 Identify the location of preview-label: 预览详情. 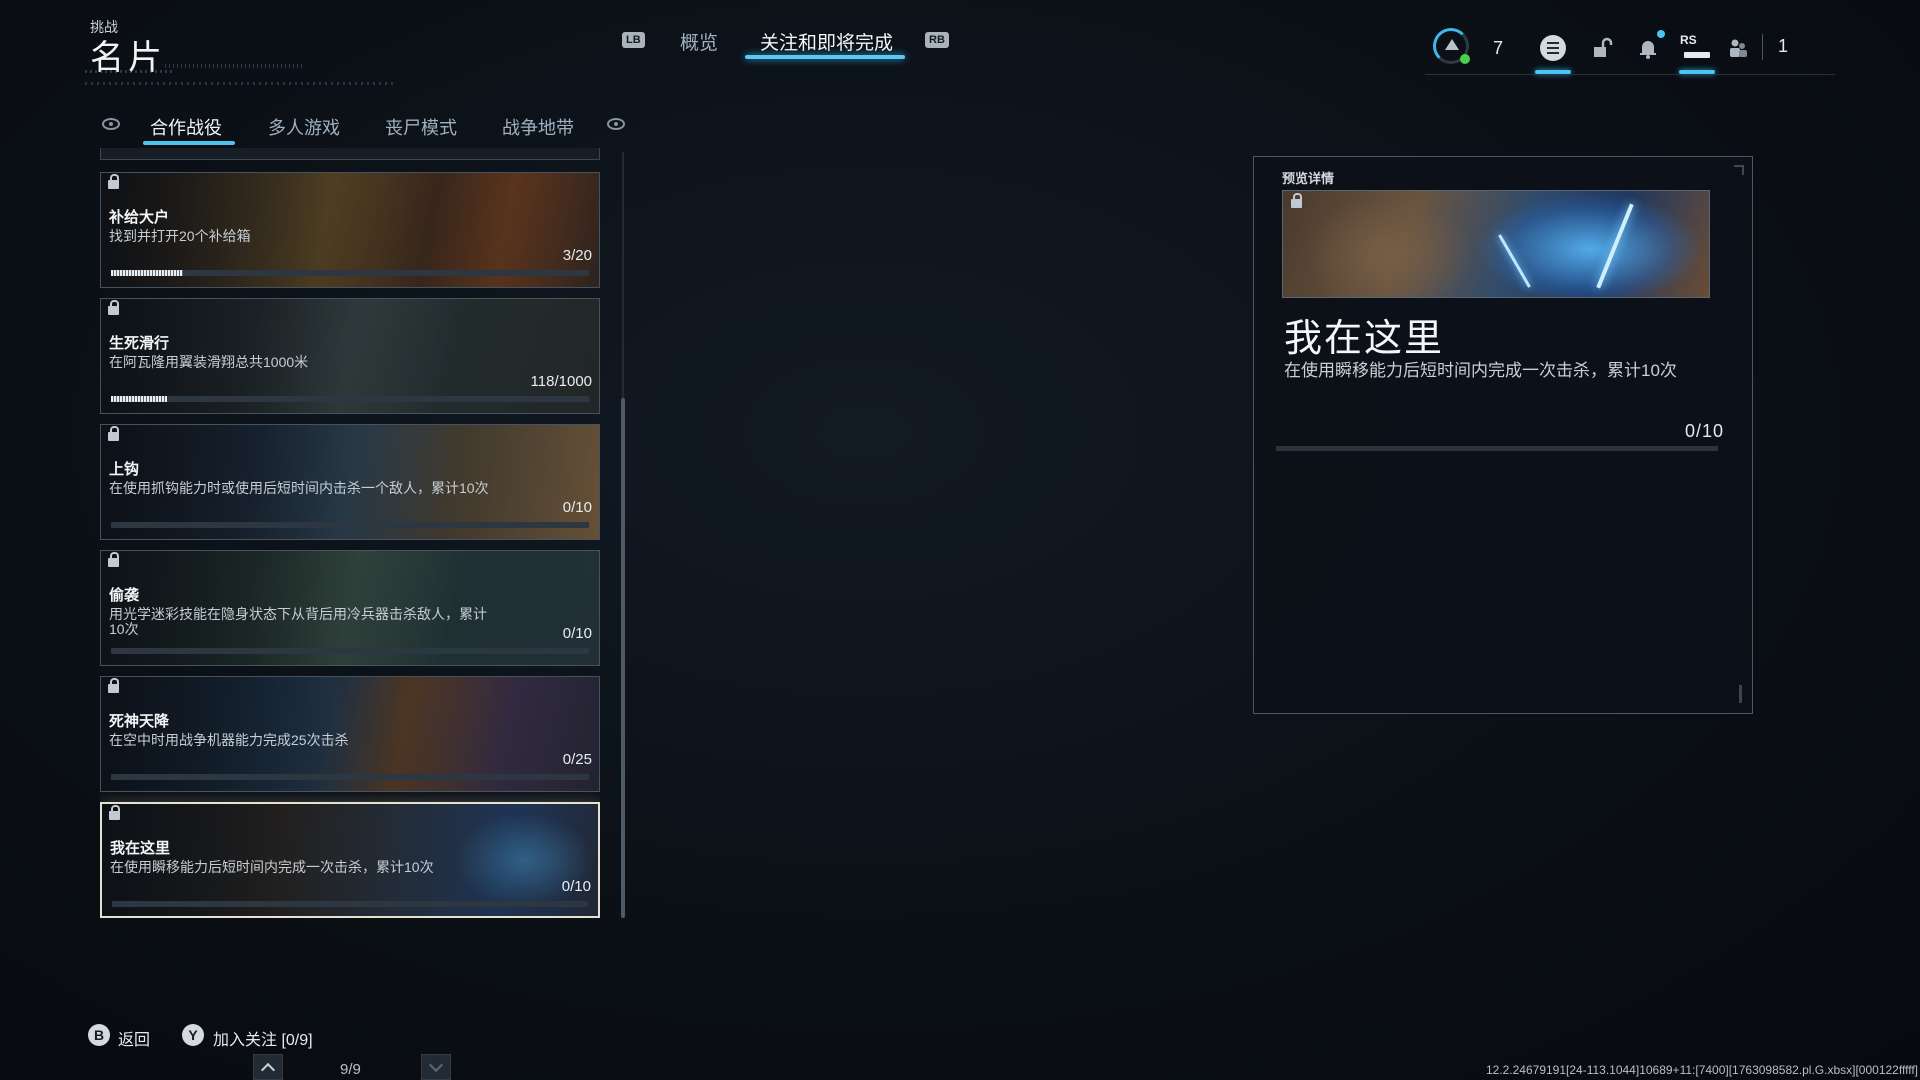
(1308, 178).